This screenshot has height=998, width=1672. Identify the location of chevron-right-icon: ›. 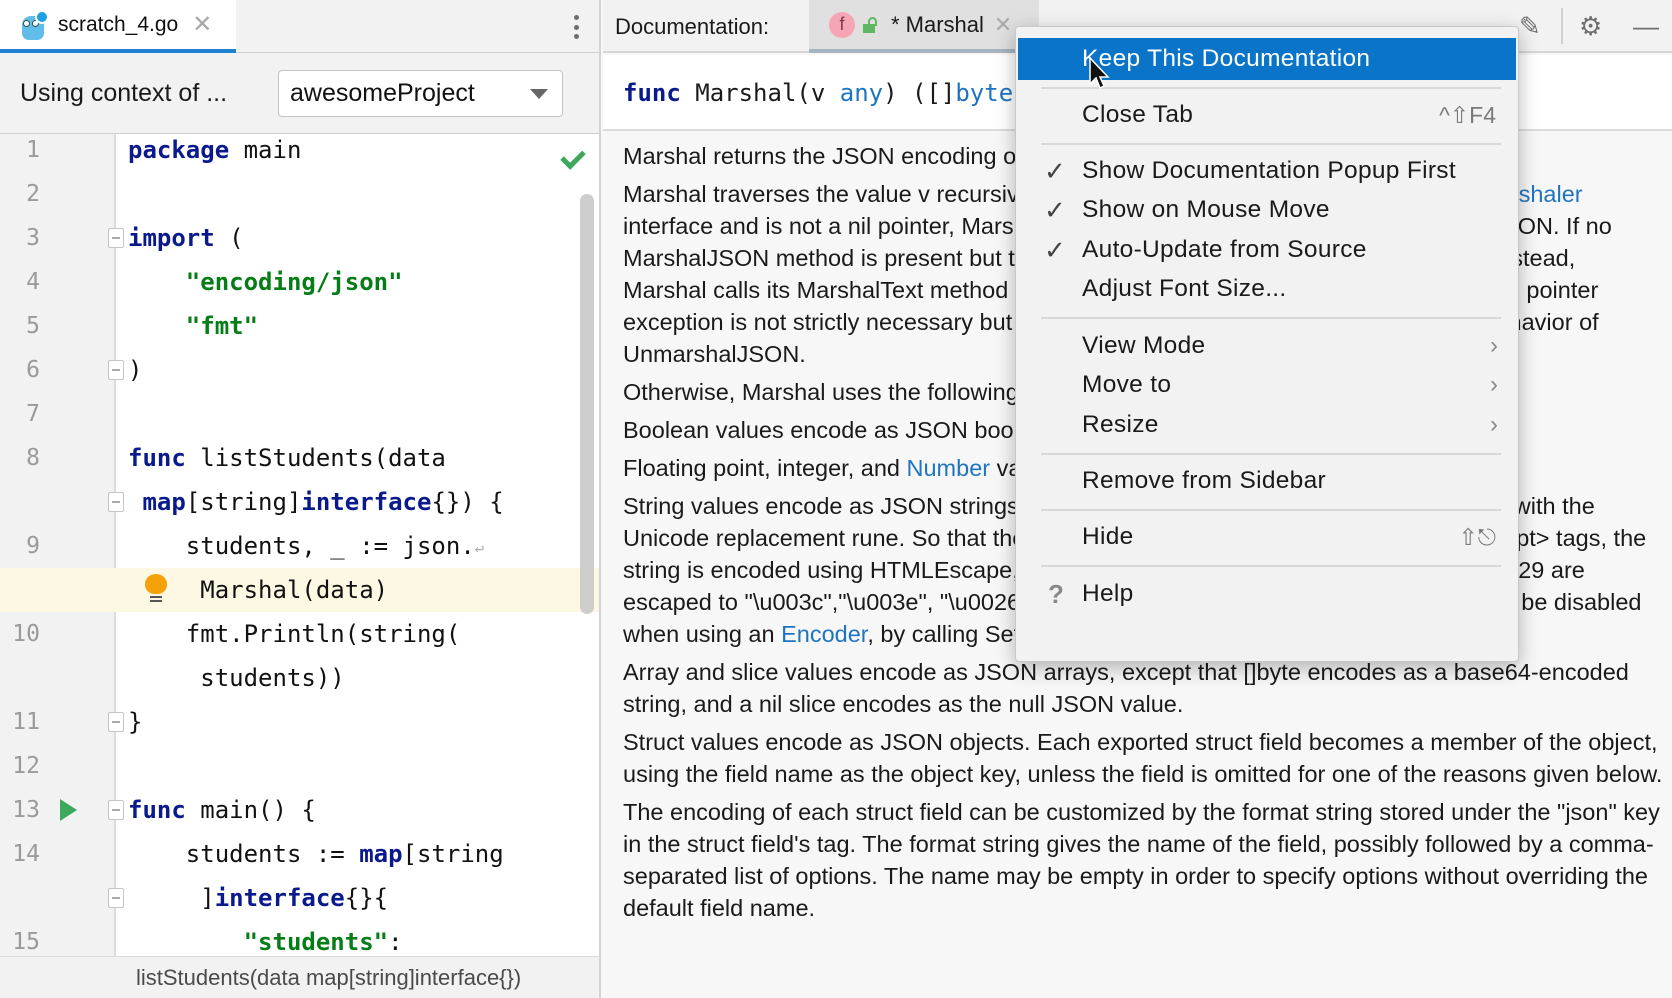
(1494, 424).